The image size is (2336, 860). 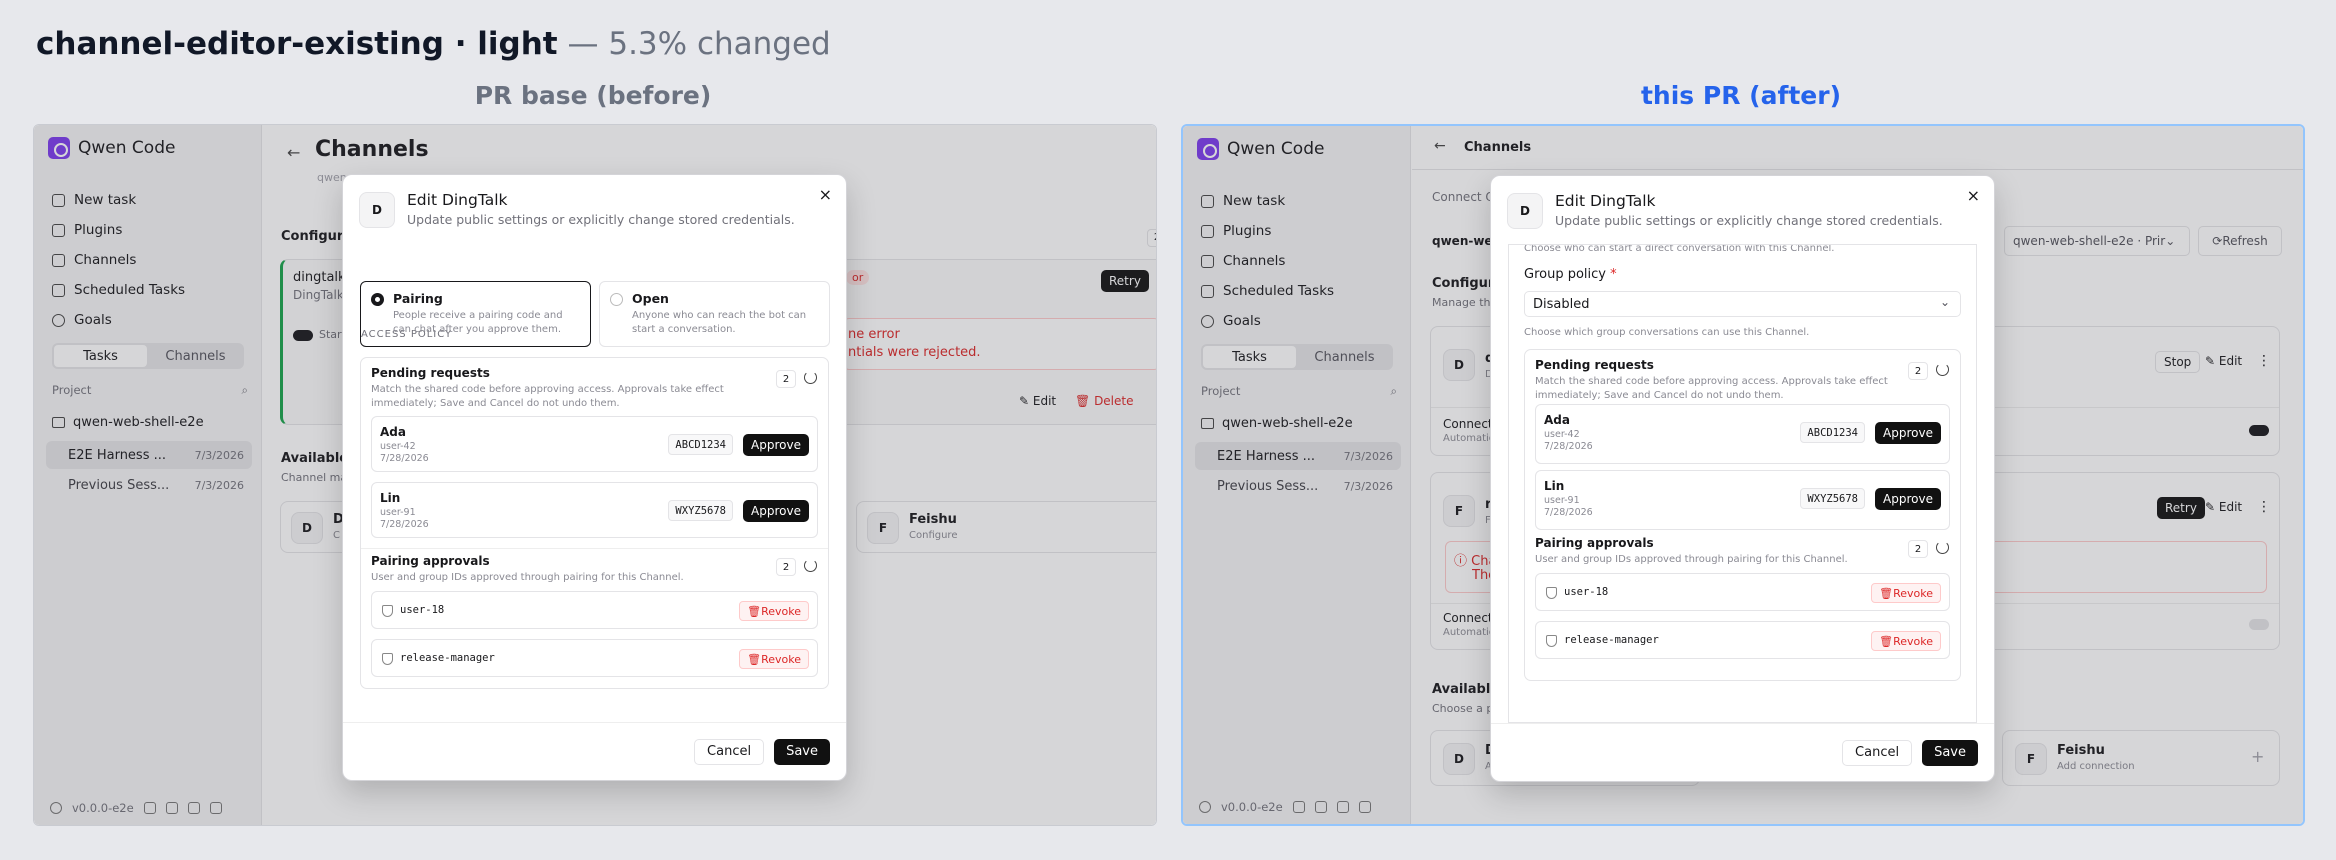 I want to click on pairing-code: WXYZ5678, so click(x=1832, y=498).